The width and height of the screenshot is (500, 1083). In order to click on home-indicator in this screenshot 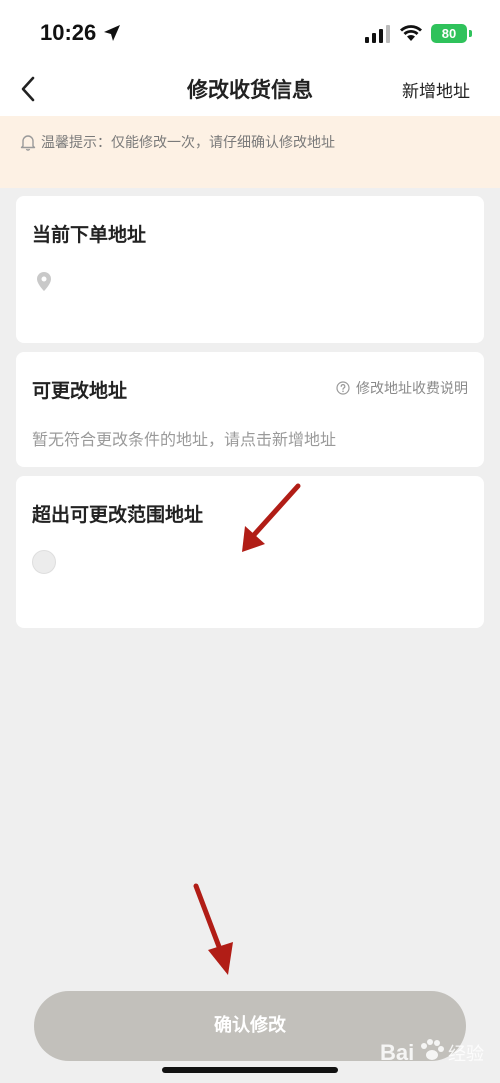, I will do `click(250, 1070)`.